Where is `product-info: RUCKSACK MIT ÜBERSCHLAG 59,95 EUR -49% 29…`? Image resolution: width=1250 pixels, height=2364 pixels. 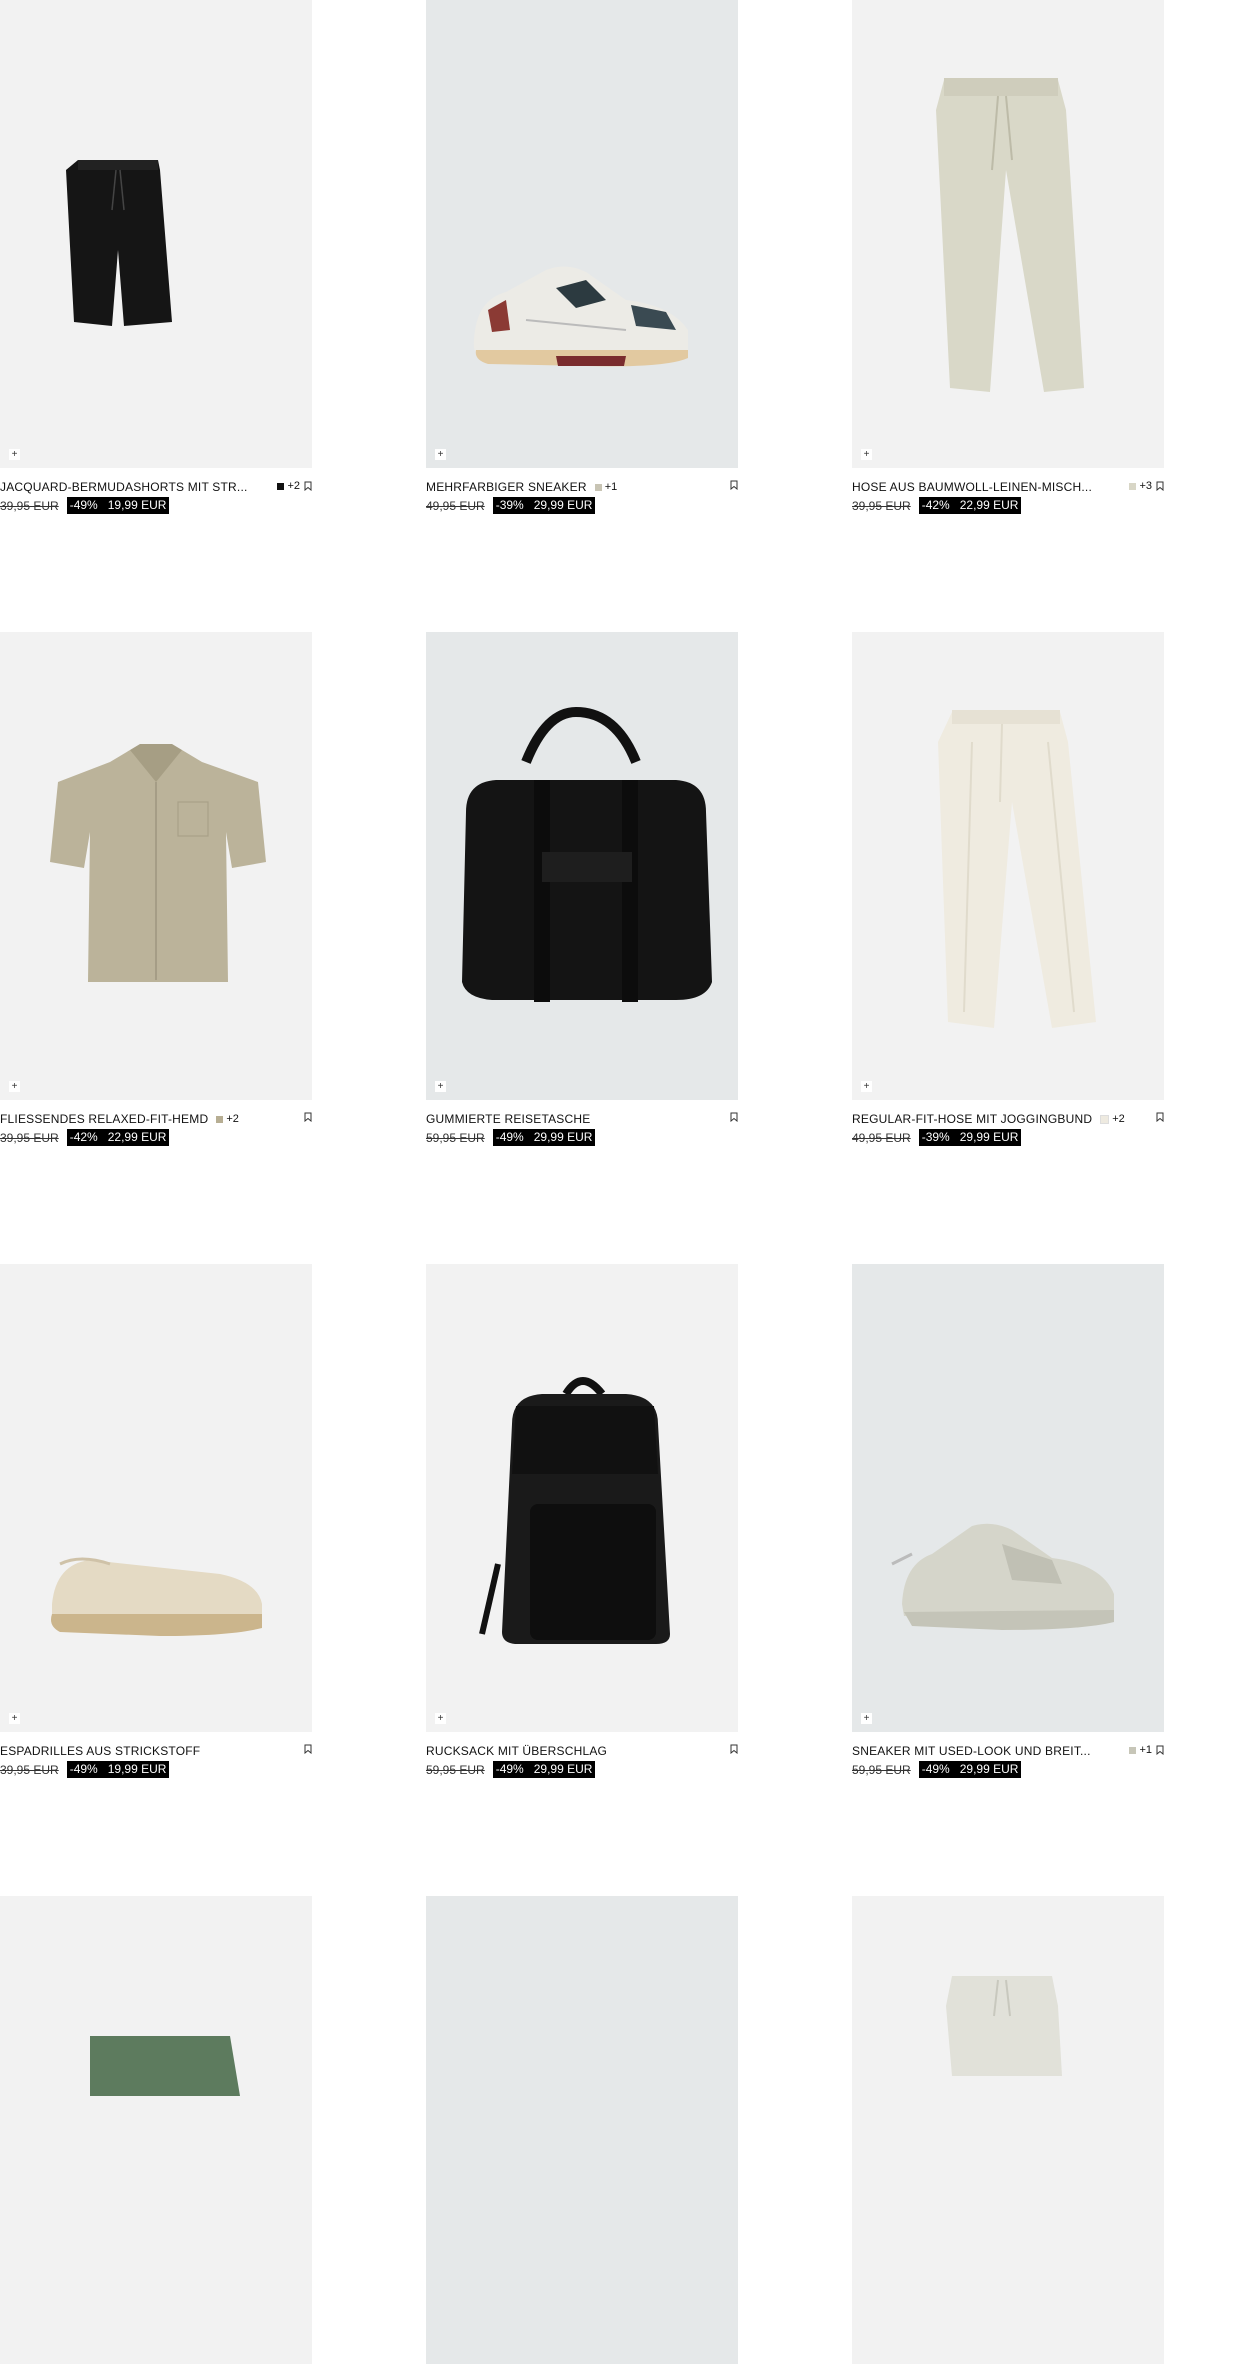
product-info: RUCKSACK MIT ÜBERSCHLAG 59,95 EUR -49% 29… is located at coordinates (582, 1762).